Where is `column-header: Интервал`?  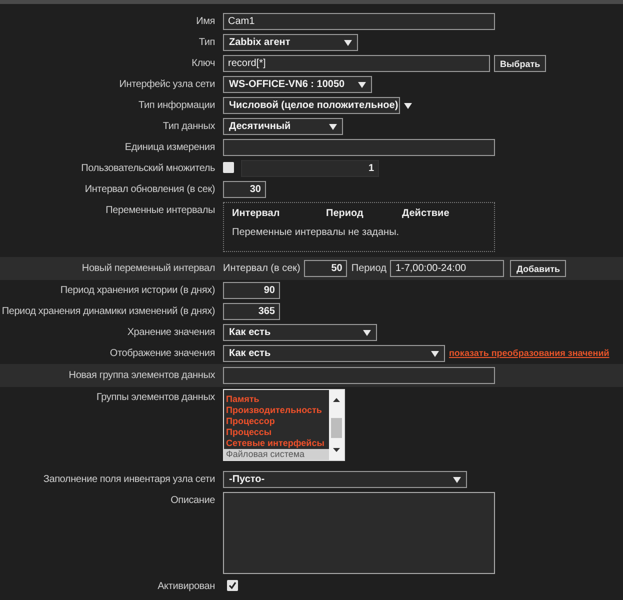
column-header: Интервал is located at coordinates (256, 213).